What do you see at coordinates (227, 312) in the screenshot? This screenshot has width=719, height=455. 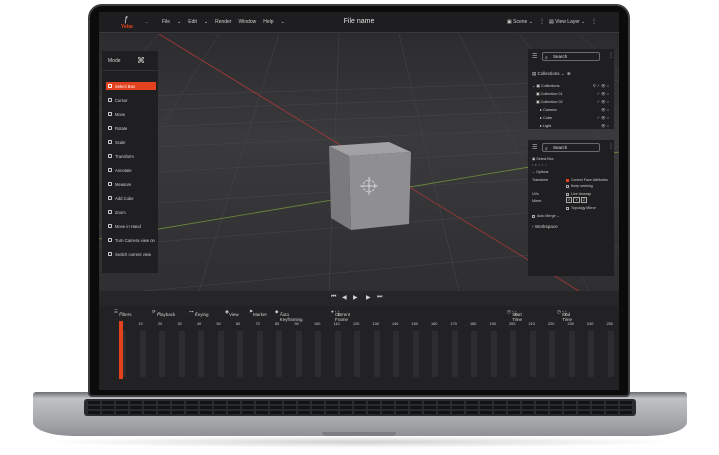 I see `view-dropdown: ◉ View` at bounding box center [227, 312].